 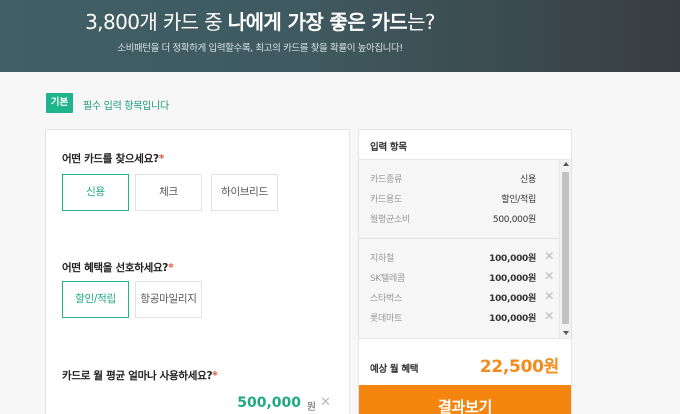 I want to click on option-discount-points: 할인/적립, so click(x=95, y=299).